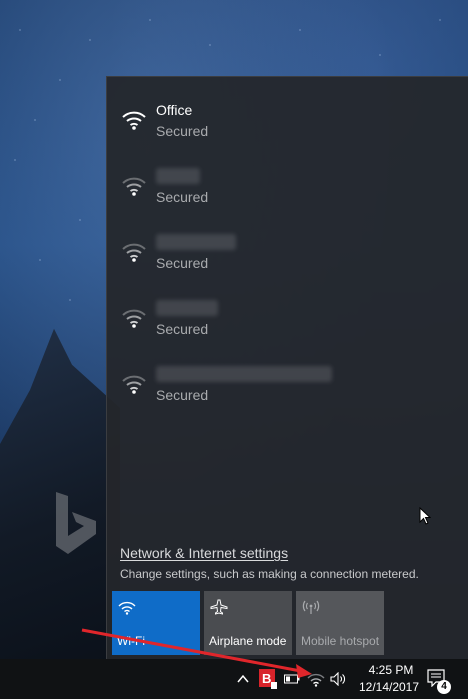 This screenshot has height=699, width=468. I want to click on tile-label: Wi-Fi, so click(131, 641).